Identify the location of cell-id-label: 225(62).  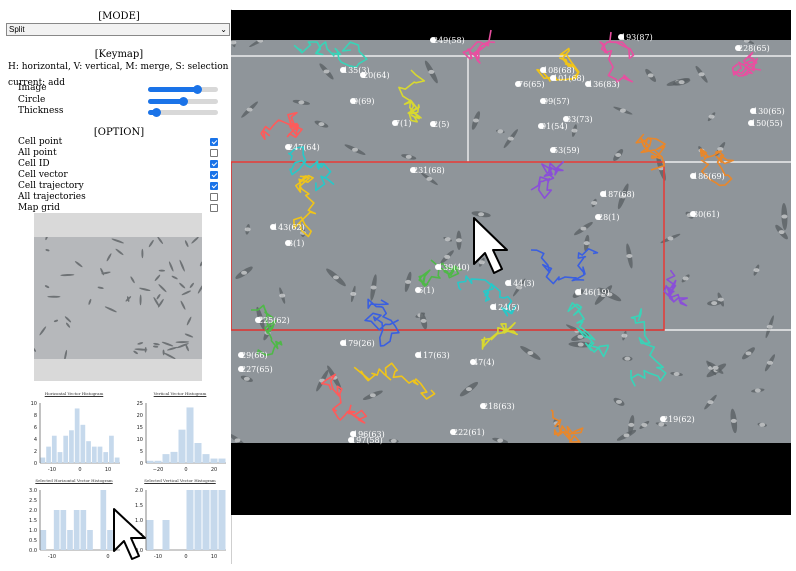
(274, 320).